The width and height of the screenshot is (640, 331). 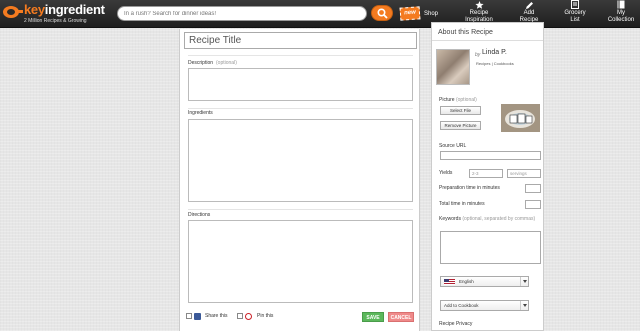 What do you see at coordinates (446, 173) in the screenshot?
I see `yields-label: Yields` at bounding box center [446, 173].